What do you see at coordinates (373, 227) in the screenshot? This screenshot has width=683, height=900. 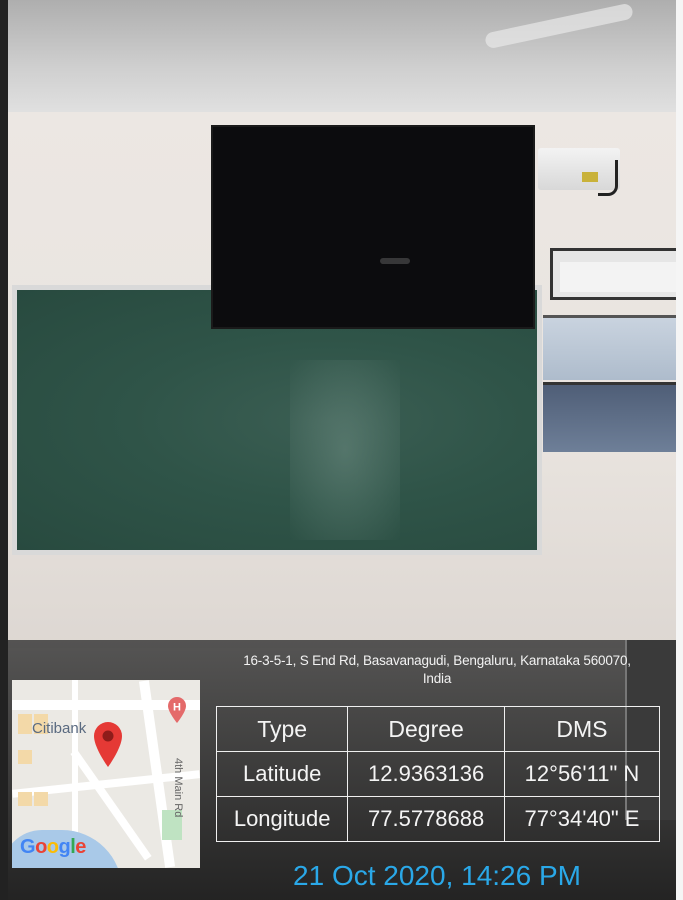 I see `wall-mounted-tv` at bounding box center [373, 227].